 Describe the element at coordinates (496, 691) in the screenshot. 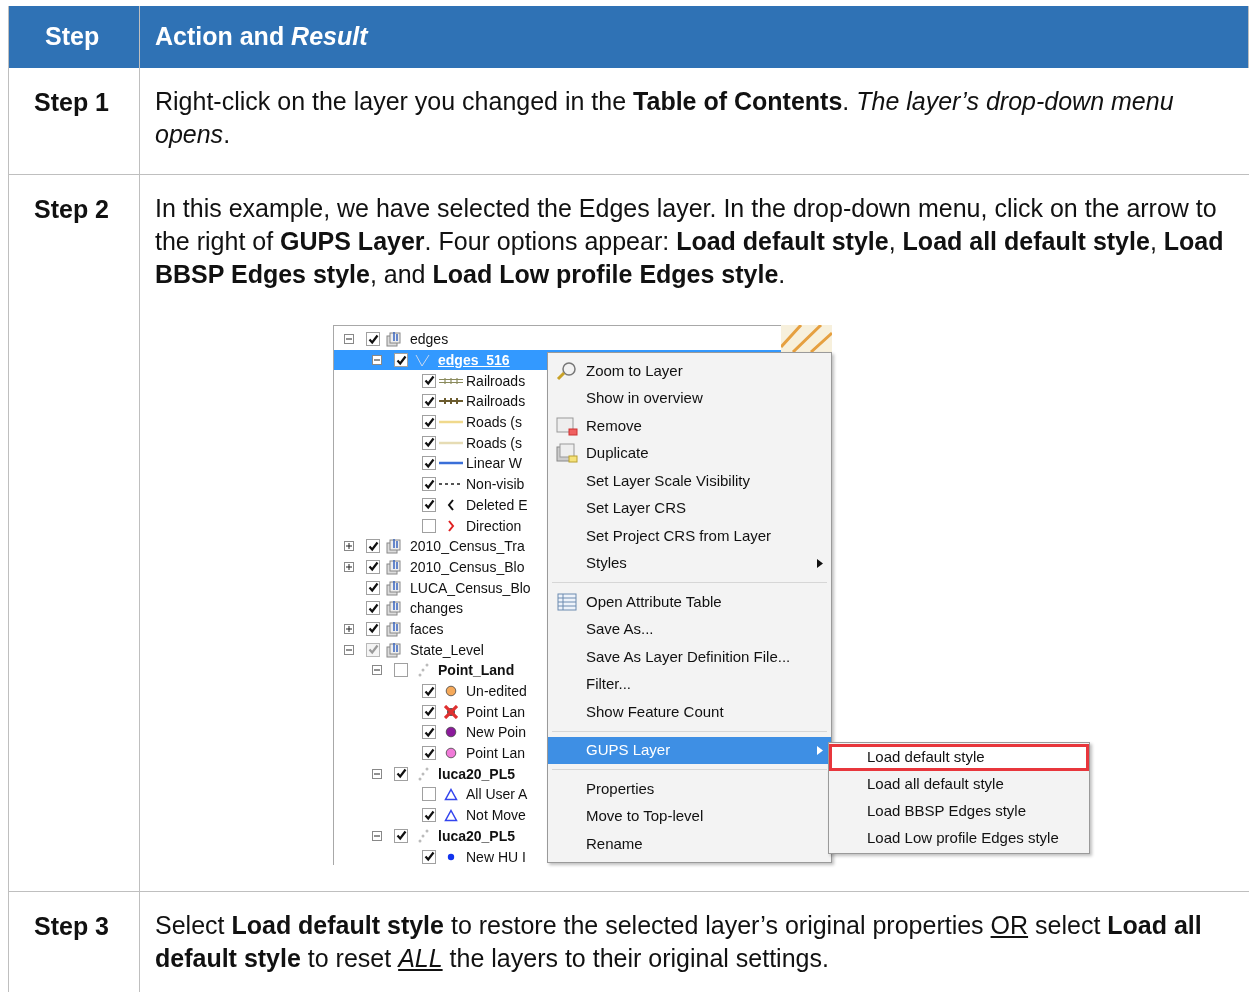

I see `layer-name: Un-edited` at that location.